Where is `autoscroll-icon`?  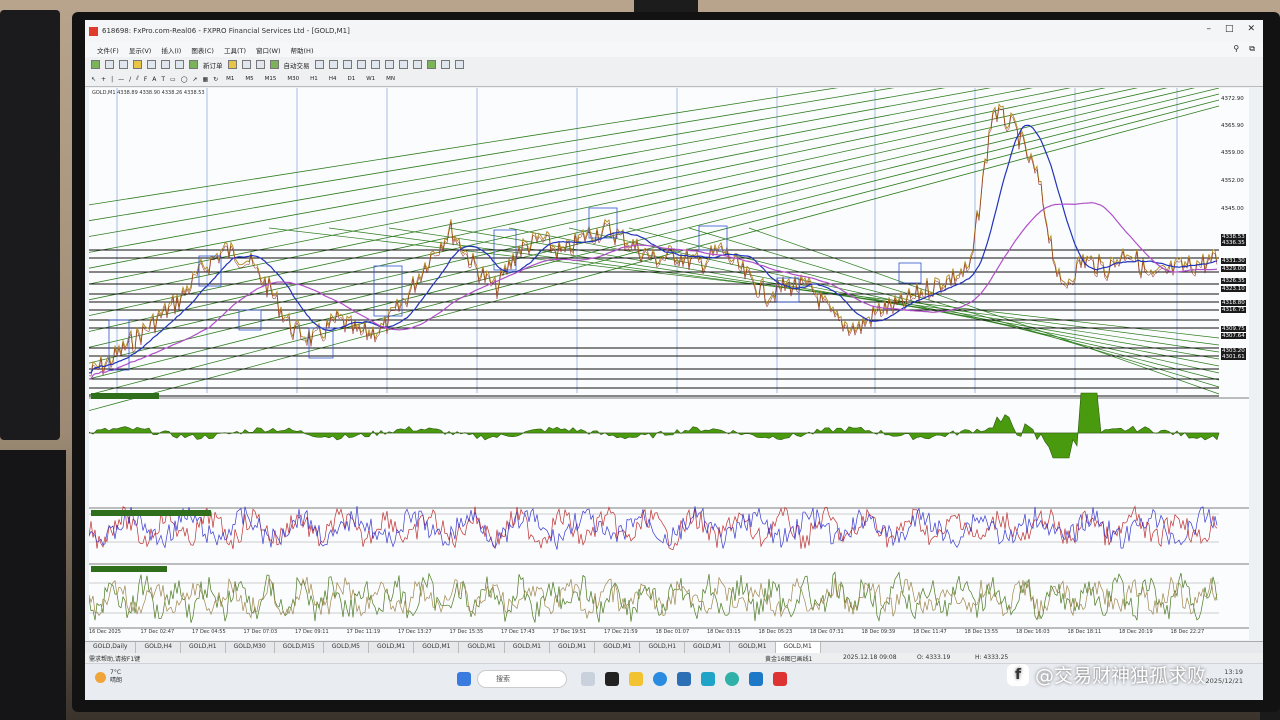
autoscroll-icon is located at coordinates (403, 64).